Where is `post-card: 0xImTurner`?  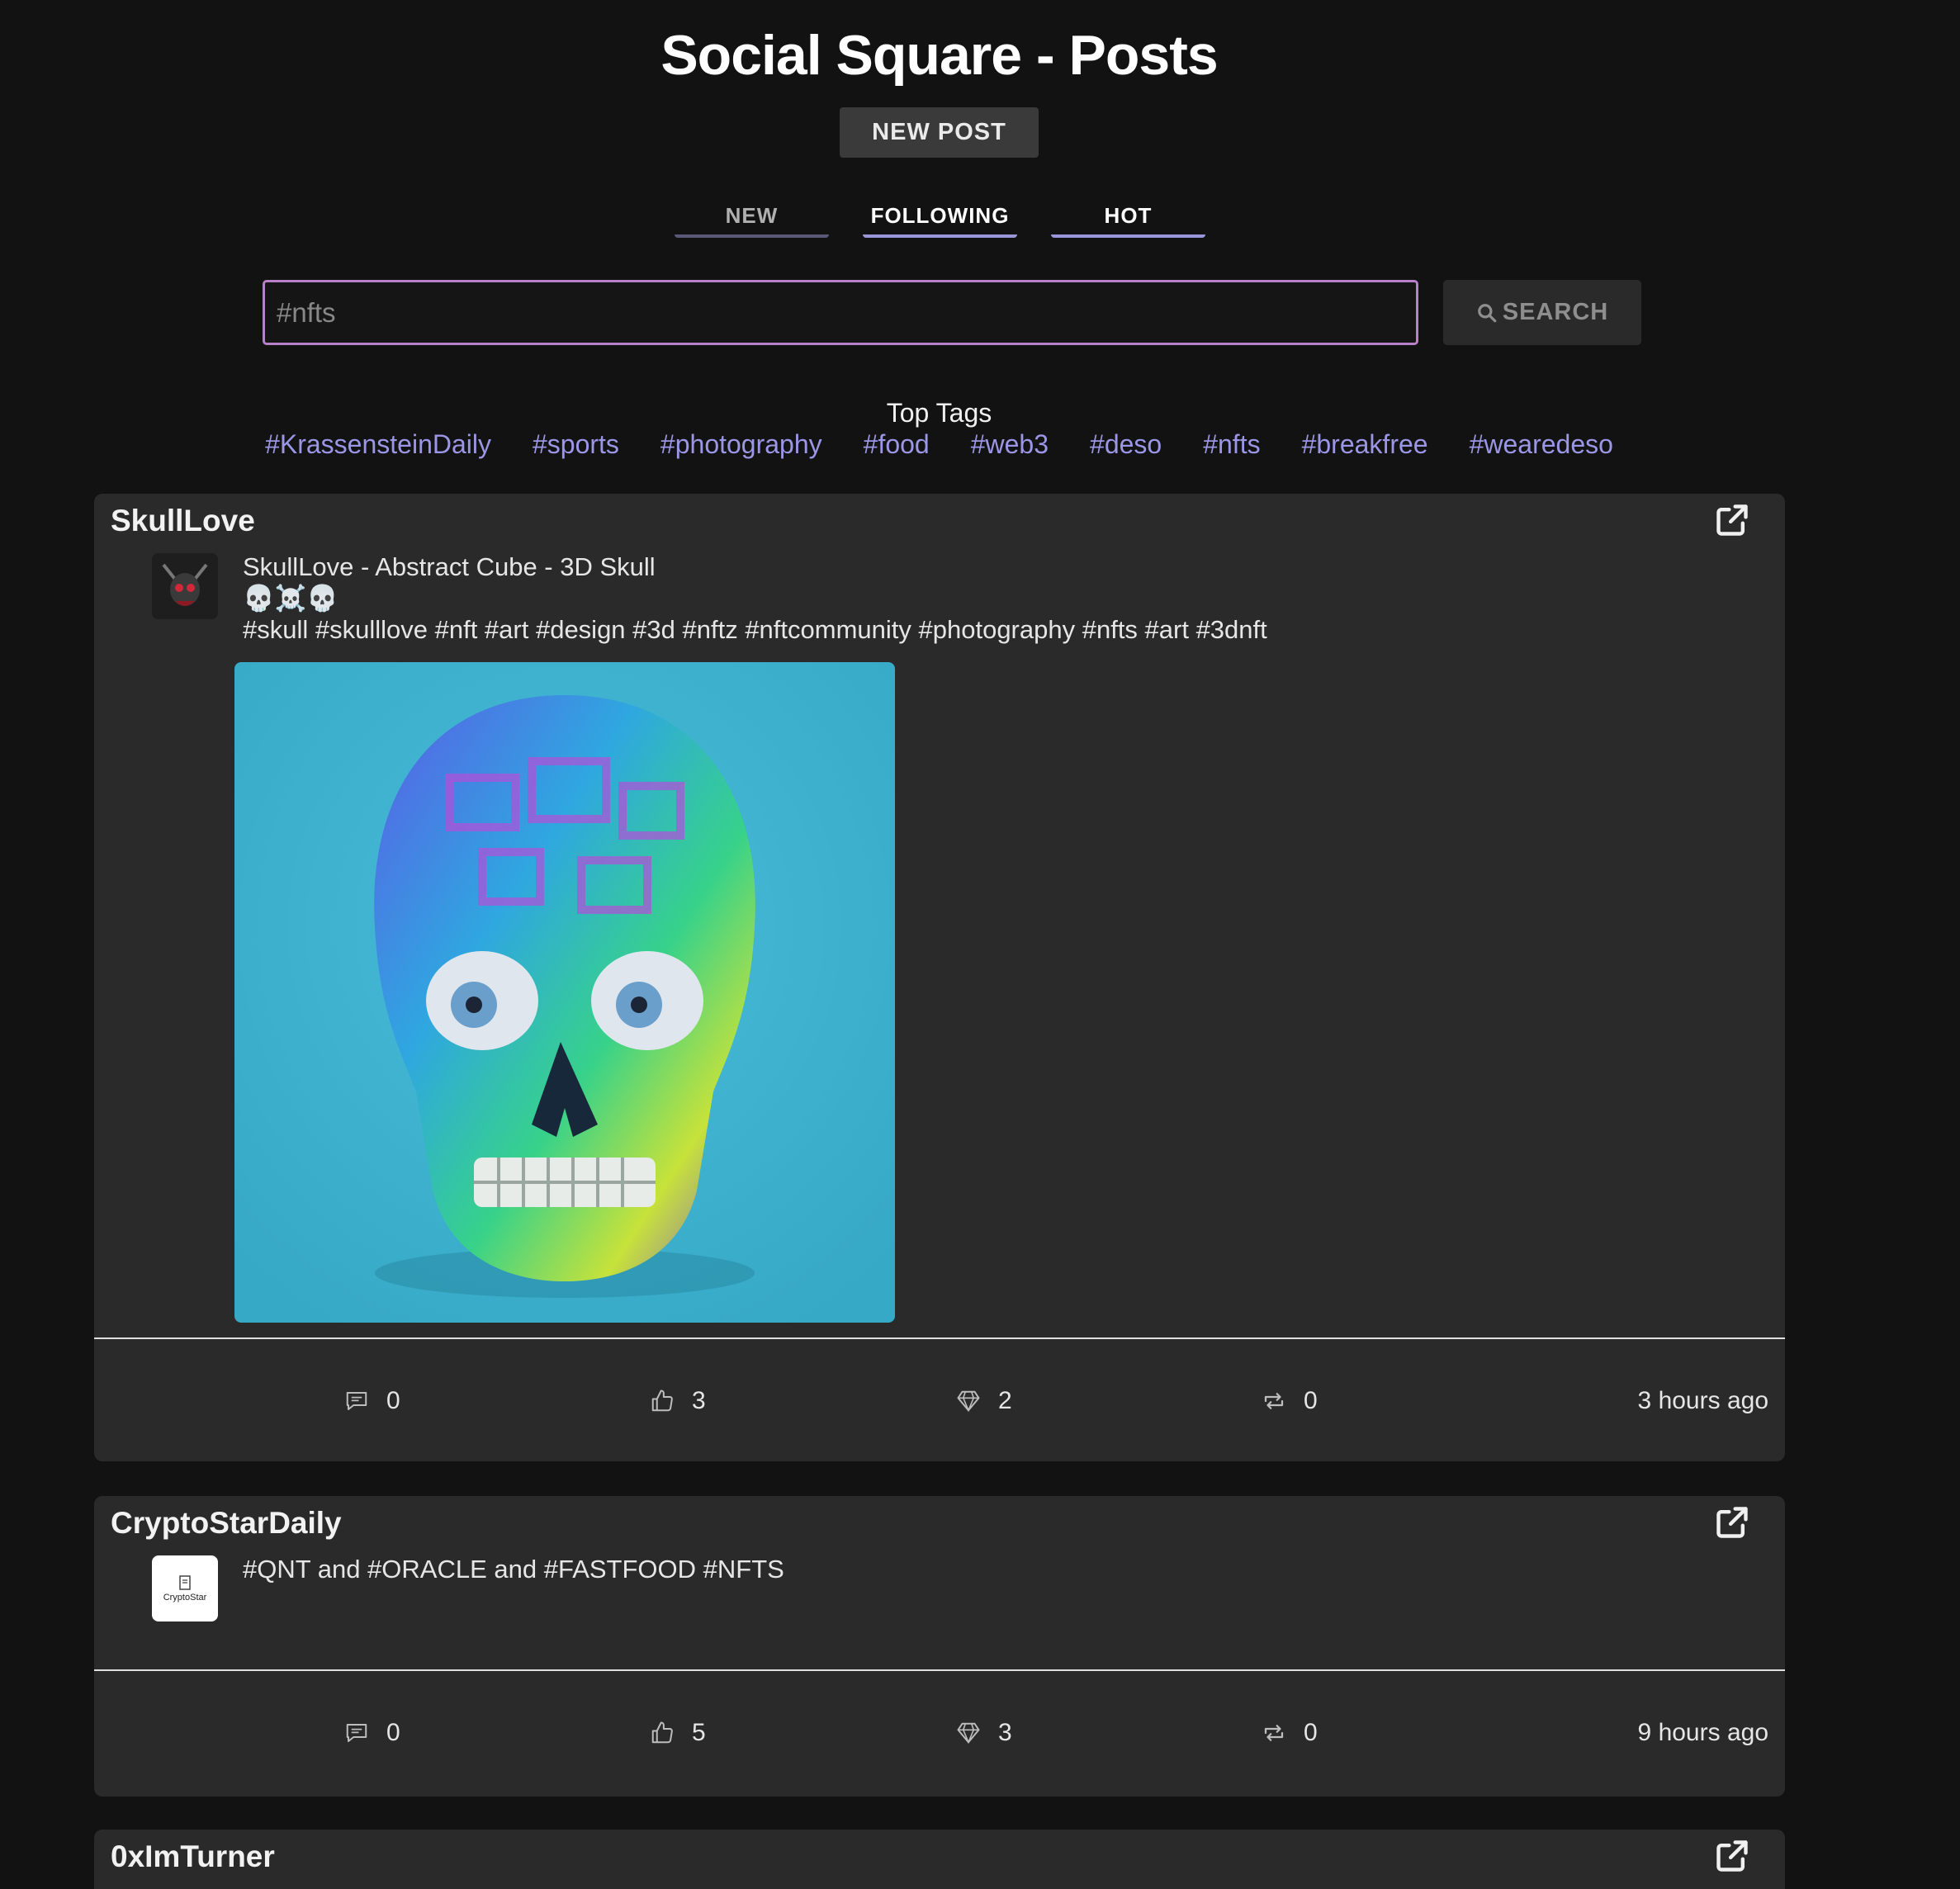 post-card: 0xImTurner is located at coordinates (939, 1859).